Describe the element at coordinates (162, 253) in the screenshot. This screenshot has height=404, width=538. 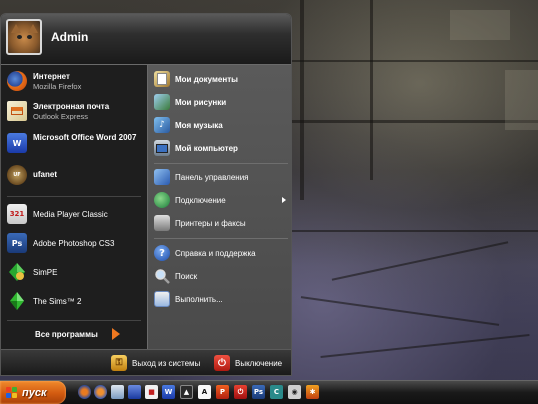
I see `help-icon: ?` at that location.